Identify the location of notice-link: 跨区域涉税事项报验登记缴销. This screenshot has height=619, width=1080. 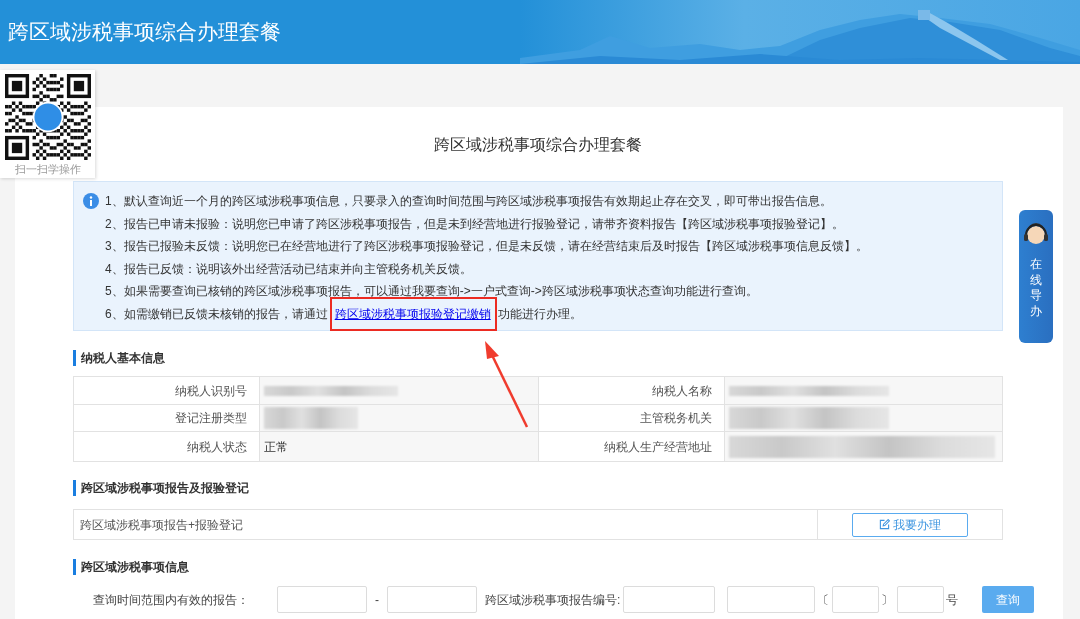
(412, 313).